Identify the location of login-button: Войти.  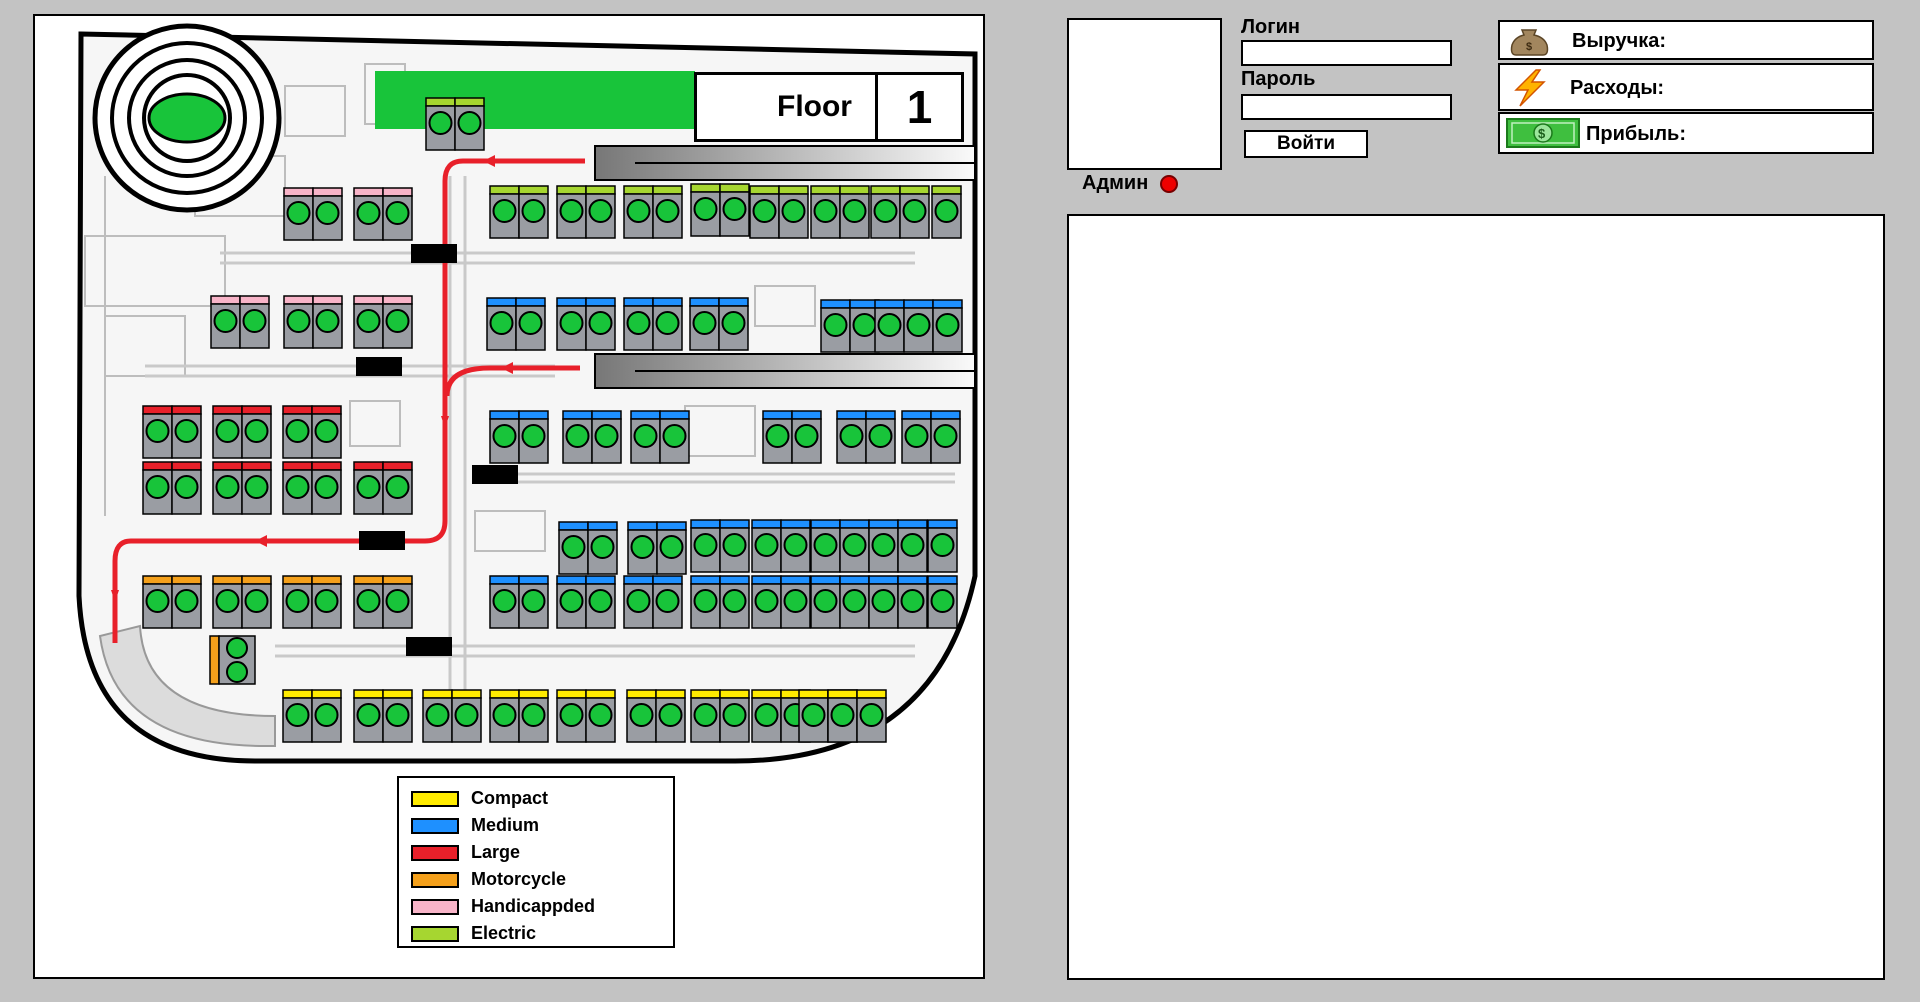
(1306, 144).